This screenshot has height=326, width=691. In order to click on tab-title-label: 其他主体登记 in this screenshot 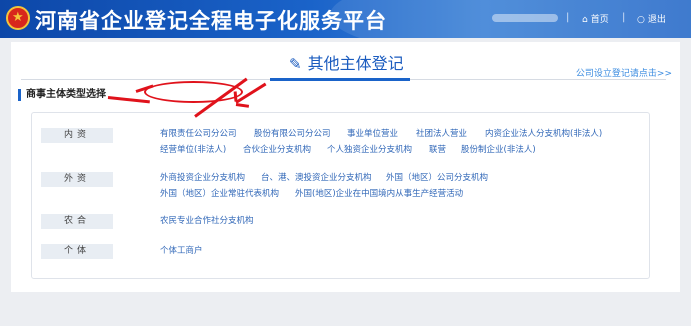, I will do `click(355, 63)`.